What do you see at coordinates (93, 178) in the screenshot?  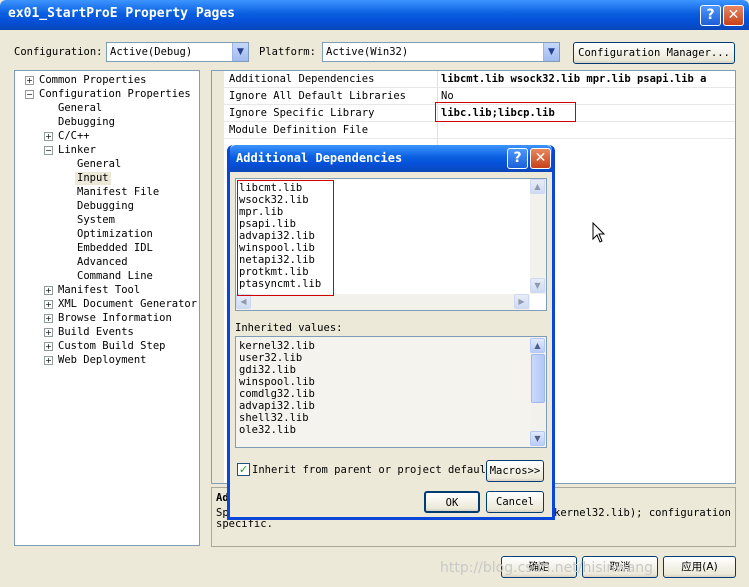 I see `tree-item: Input` at bounding box center [93, 178].